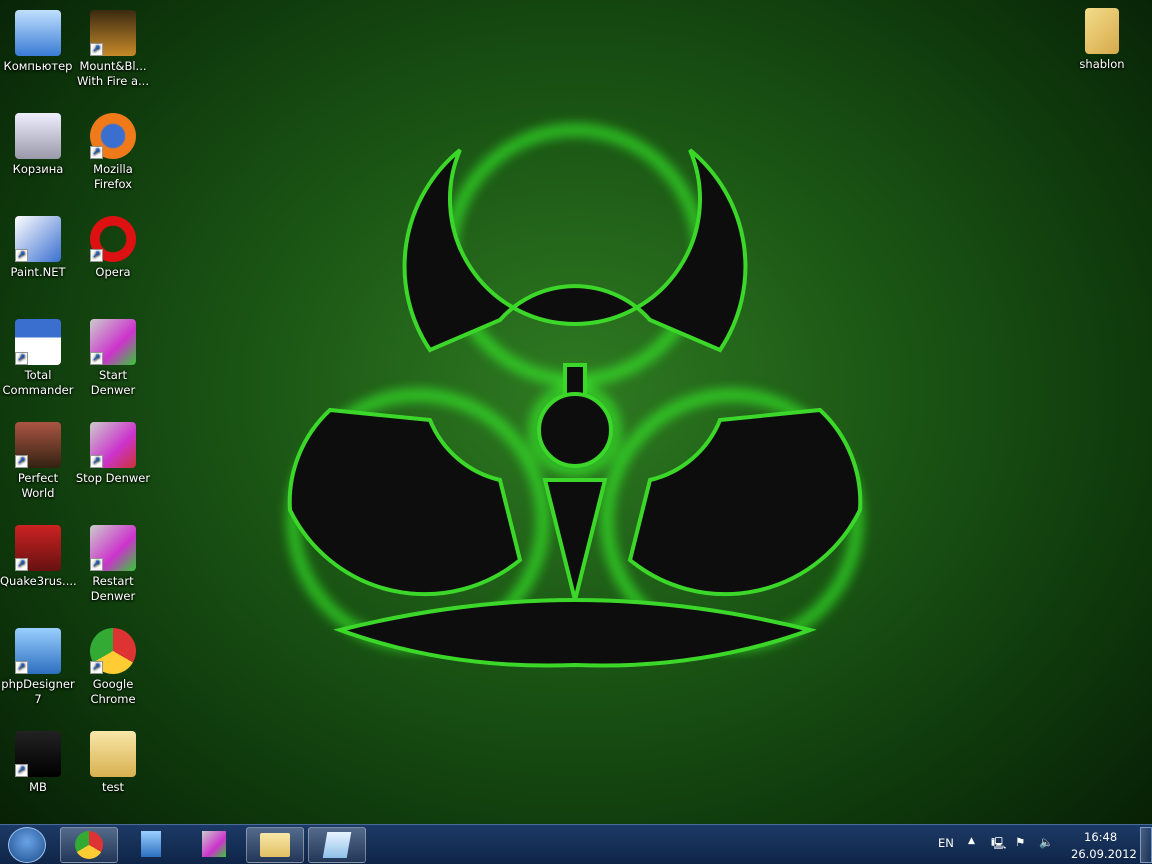 The height and width of the screenshot is (864, 1152). I want to click on desktop-icon: ↗ Stop Denwer, so click(113, 452).